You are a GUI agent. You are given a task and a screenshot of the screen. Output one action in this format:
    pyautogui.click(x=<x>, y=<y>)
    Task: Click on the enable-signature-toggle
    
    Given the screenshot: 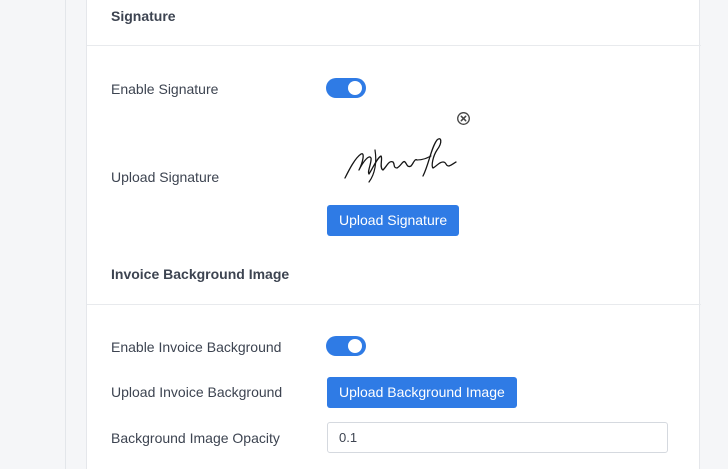 What is the action you would take?
    pyautogui.click(x=346, y=88)
    